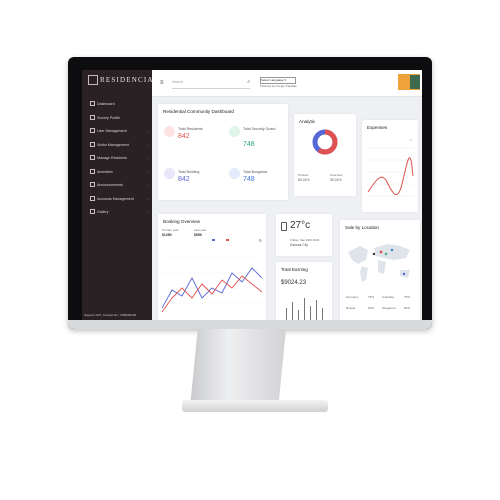  What do you see at coordinates (211, 84) in the screenshot?
I see `search-input: Search ⌕` at bounding box center [211, 84].